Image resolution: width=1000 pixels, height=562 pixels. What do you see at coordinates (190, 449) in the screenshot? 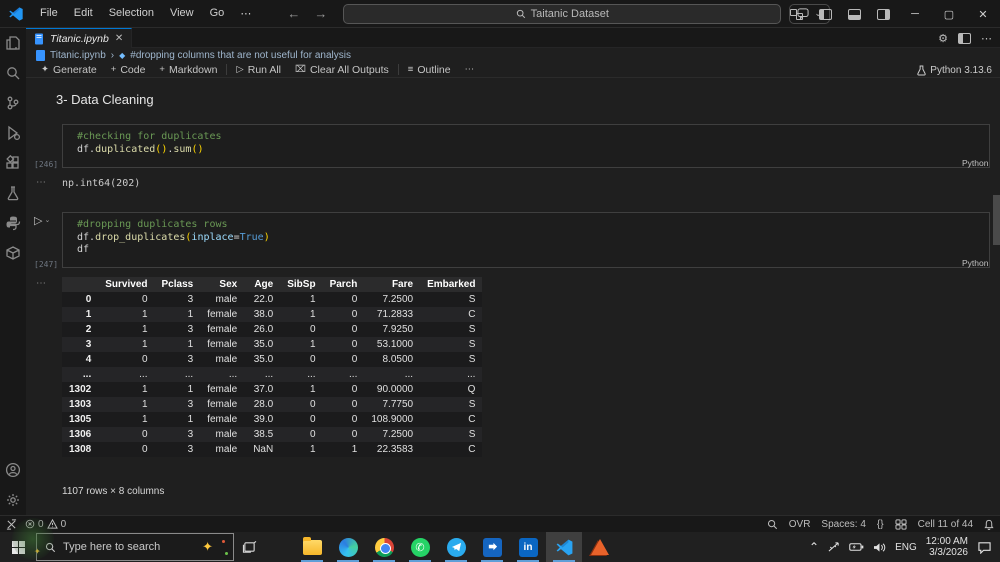
I see `table-cell: 3` at bounding box center [190, 449].